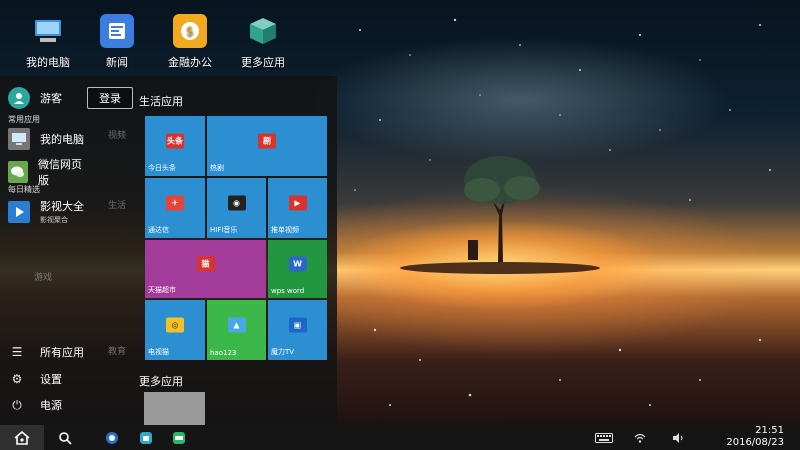  Describe the element at coordinates (288, 291) in the screenshot. I see `tile-label: wps word` at that location.